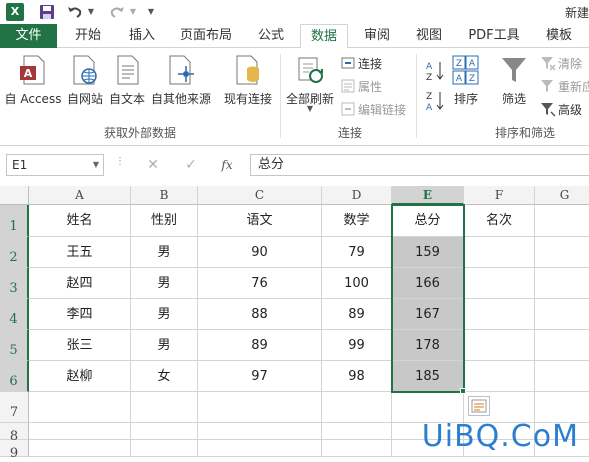 The height and width of the screenshot is (462, 589). I want to click on row-header: 9, so click(14, 450).